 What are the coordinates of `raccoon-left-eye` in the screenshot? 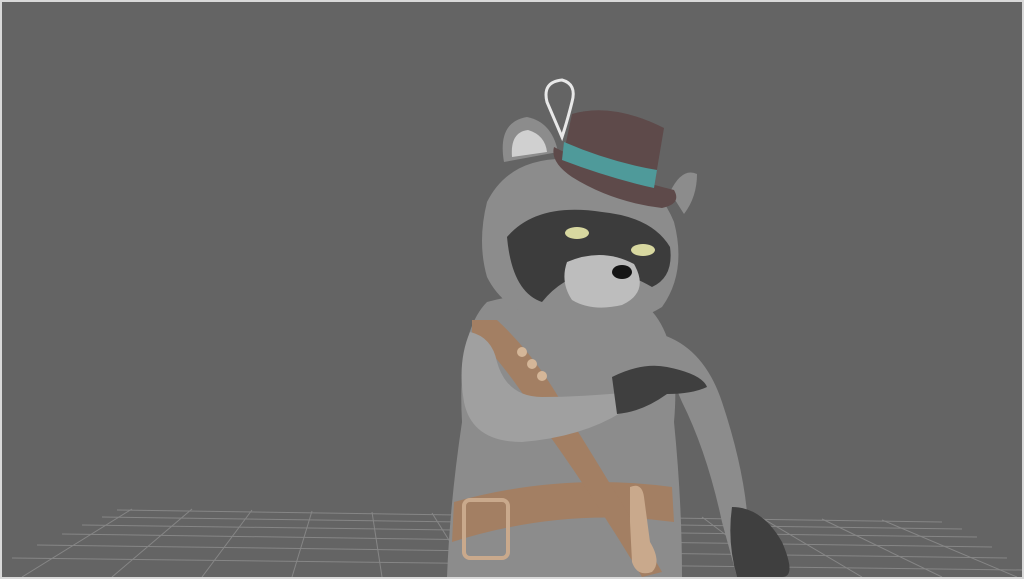 It's located at (577, 233).